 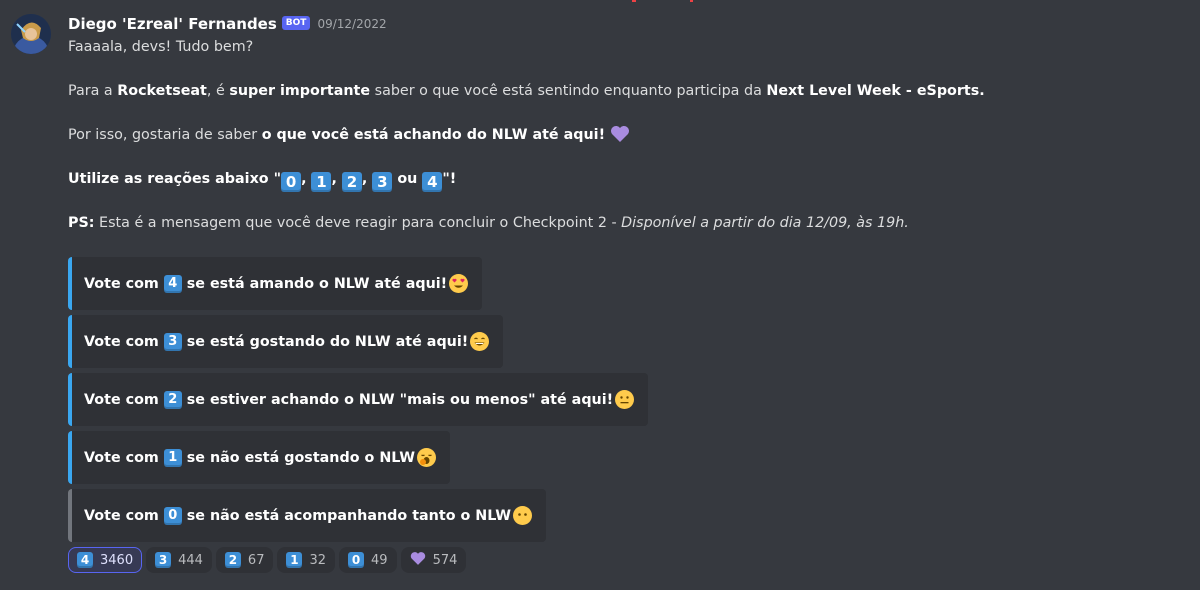 I want to click on timestamp: 09/12/2022, so click(x=352, y=24).